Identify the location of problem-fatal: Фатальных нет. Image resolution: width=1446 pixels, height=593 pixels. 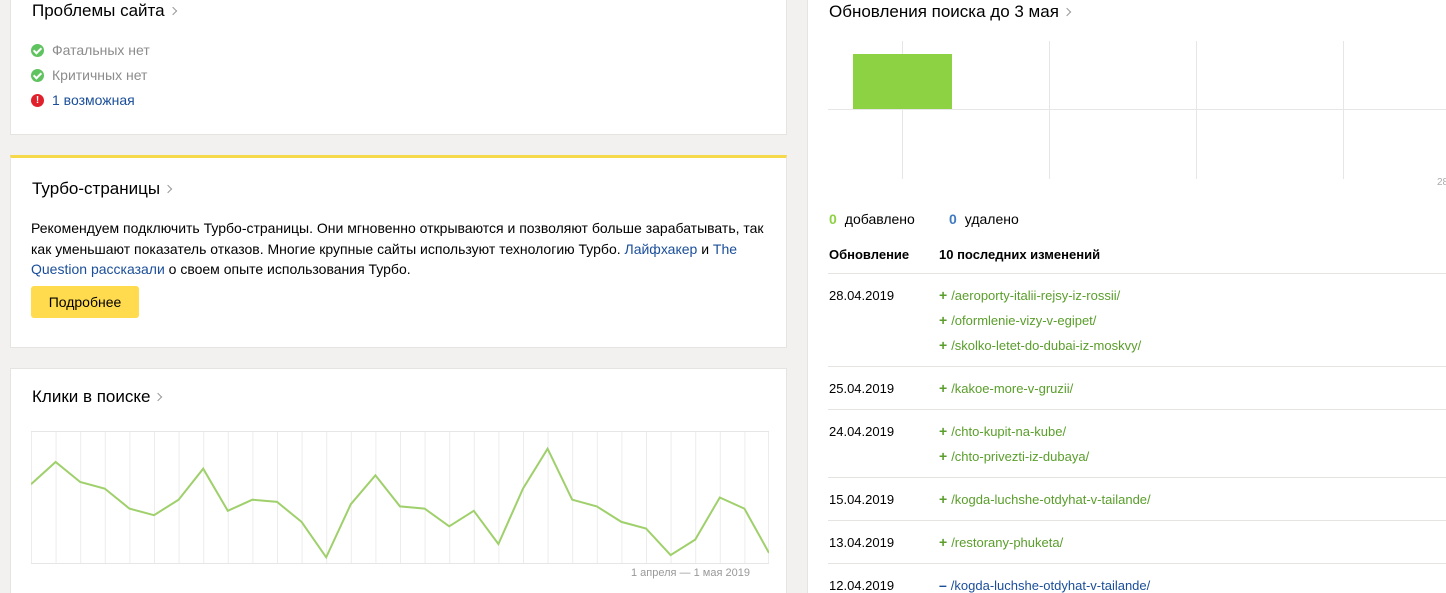
(90, 50).